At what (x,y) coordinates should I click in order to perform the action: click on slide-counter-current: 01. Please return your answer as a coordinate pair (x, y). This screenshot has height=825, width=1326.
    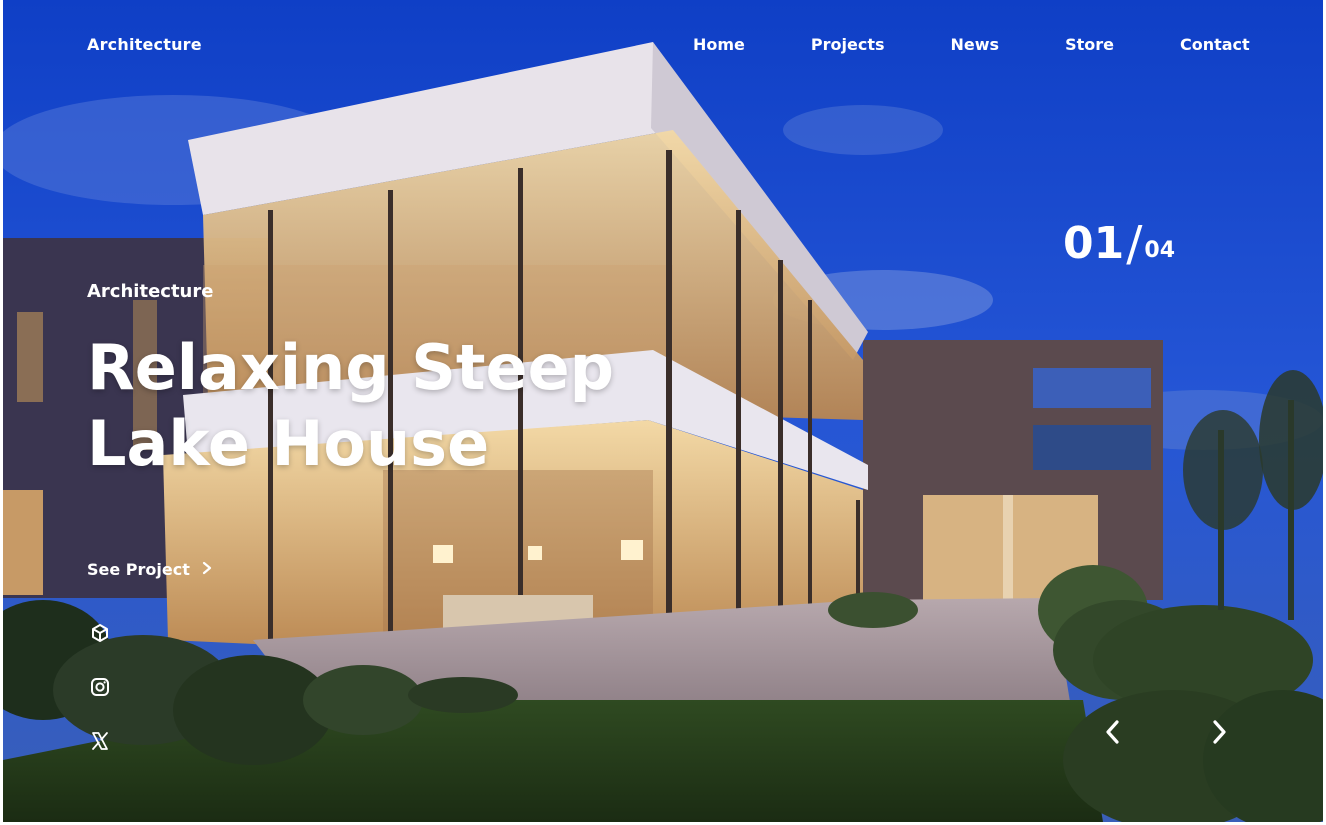
    Looking at the image, I should click on (1094, 243).